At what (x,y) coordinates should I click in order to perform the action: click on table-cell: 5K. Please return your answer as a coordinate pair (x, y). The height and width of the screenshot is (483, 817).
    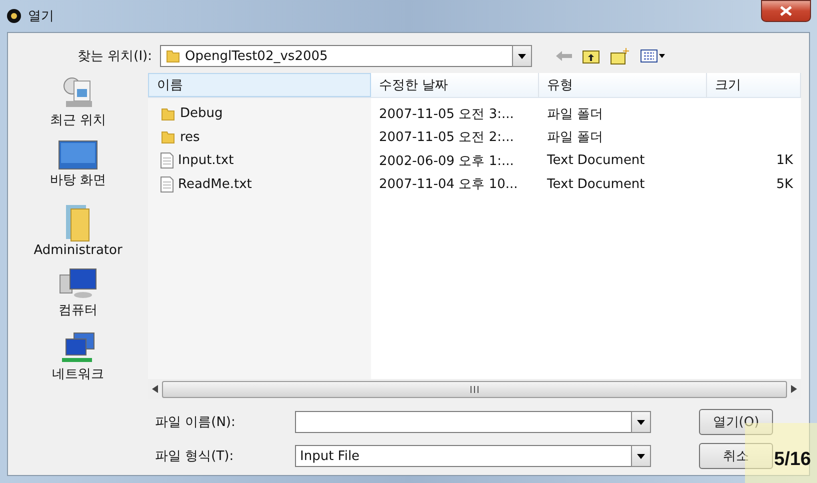
    Looking at the image, I should click on (784, 184).